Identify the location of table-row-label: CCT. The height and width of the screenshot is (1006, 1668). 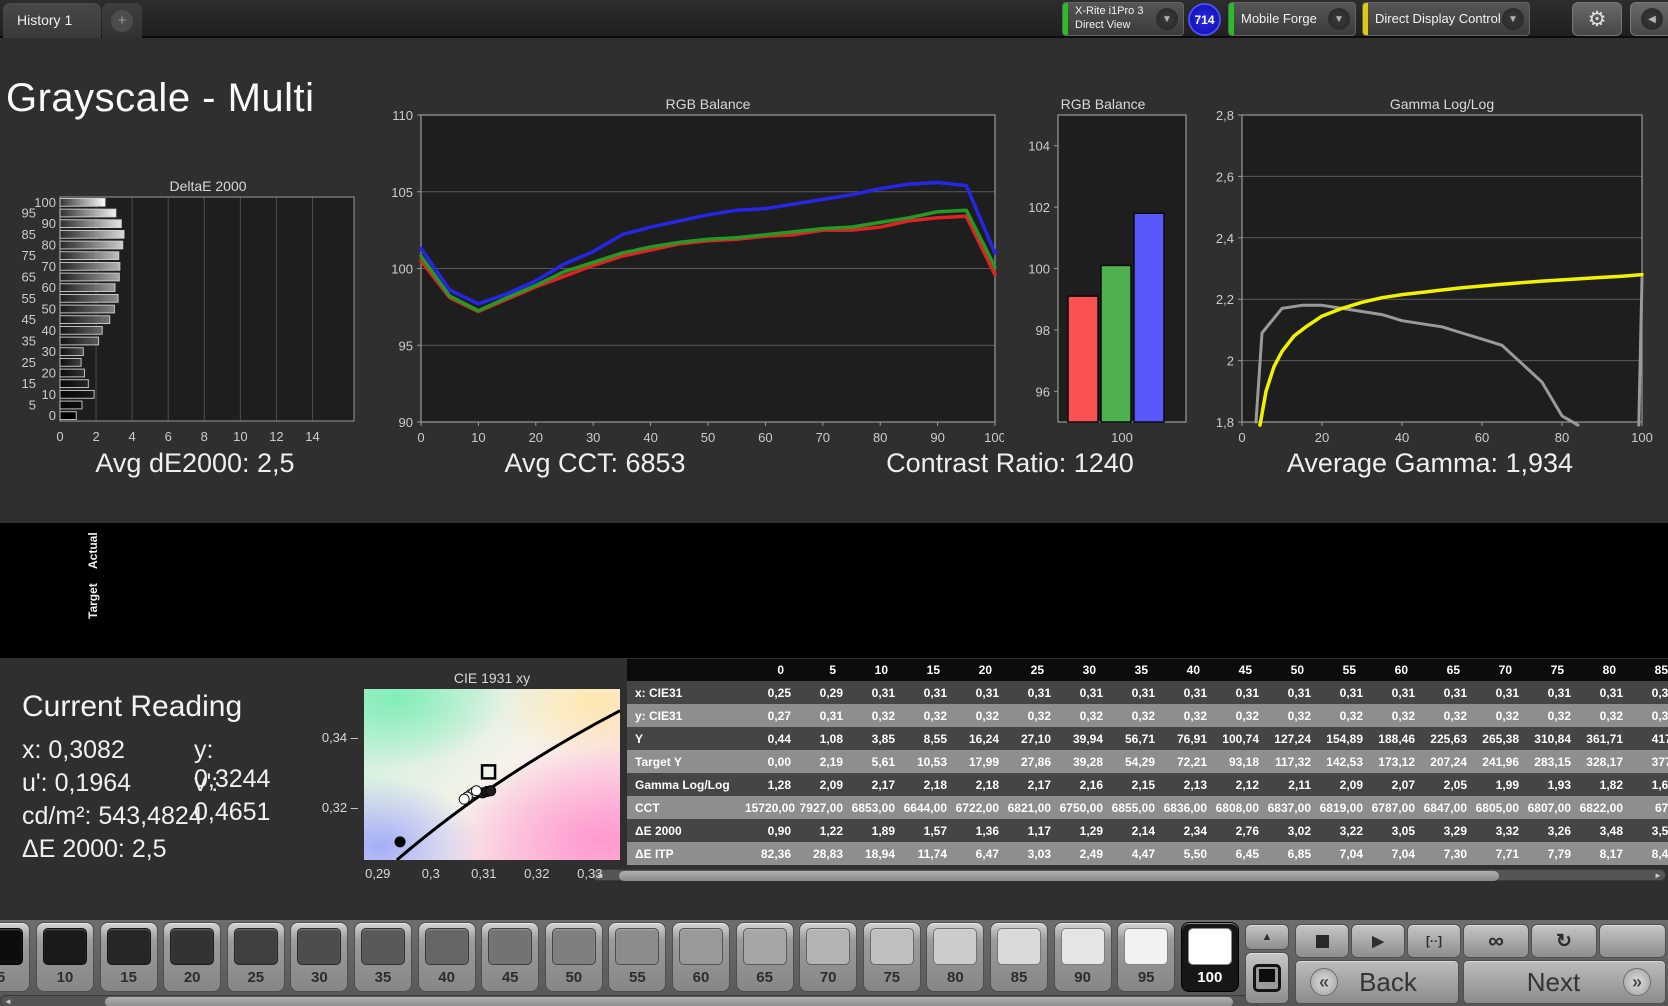
(647, 807).